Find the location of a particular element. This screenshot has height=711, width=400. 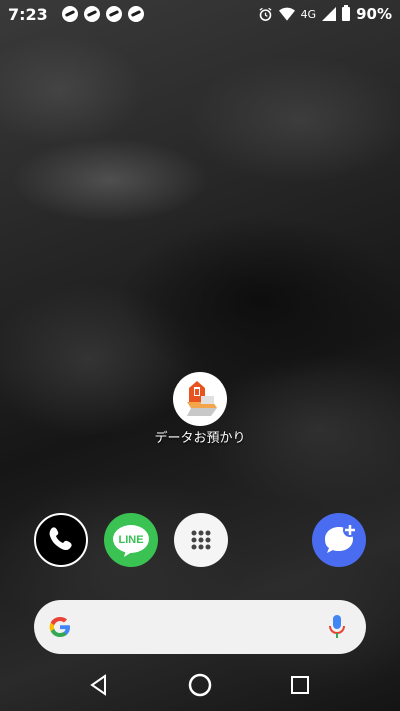

phone-icon is located at coordinates (60, 539).